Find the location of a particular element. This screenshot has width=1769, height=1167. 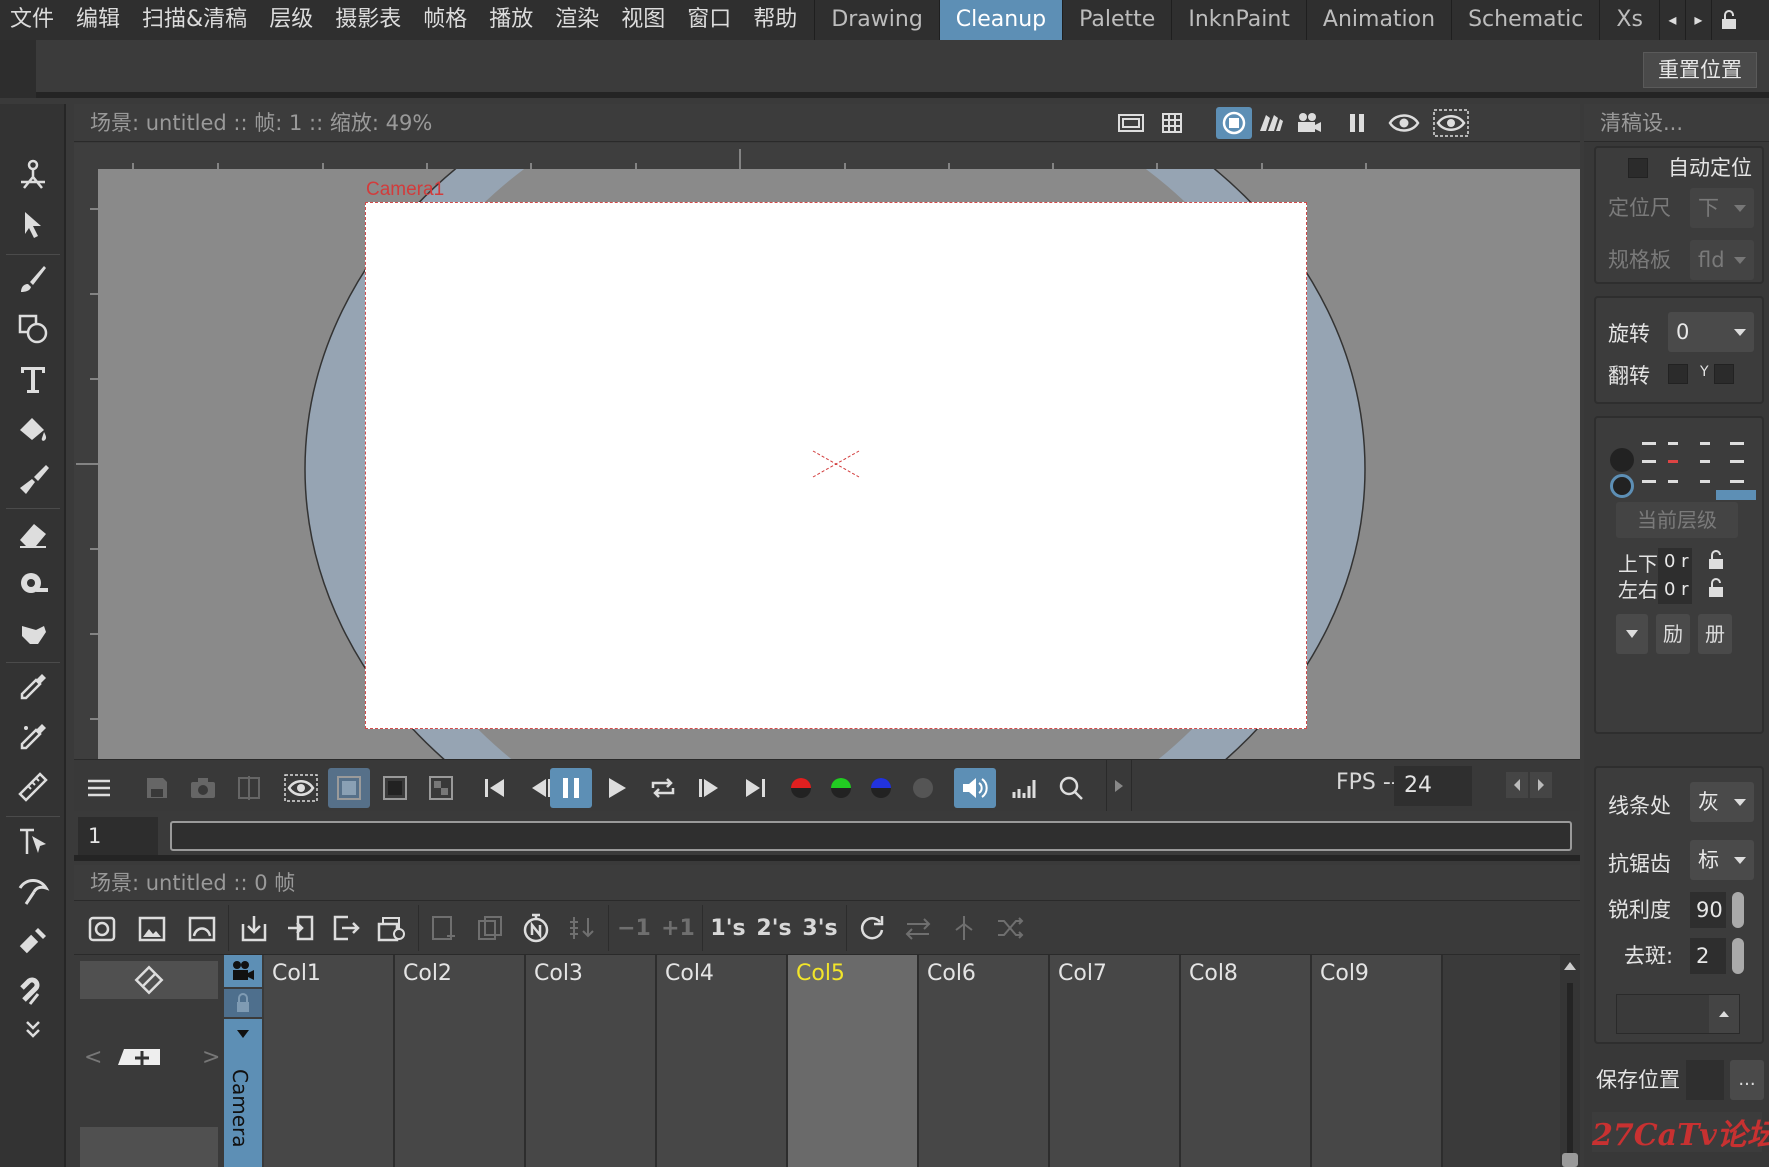

save-location-field is located at coordinates (1705, 1080).